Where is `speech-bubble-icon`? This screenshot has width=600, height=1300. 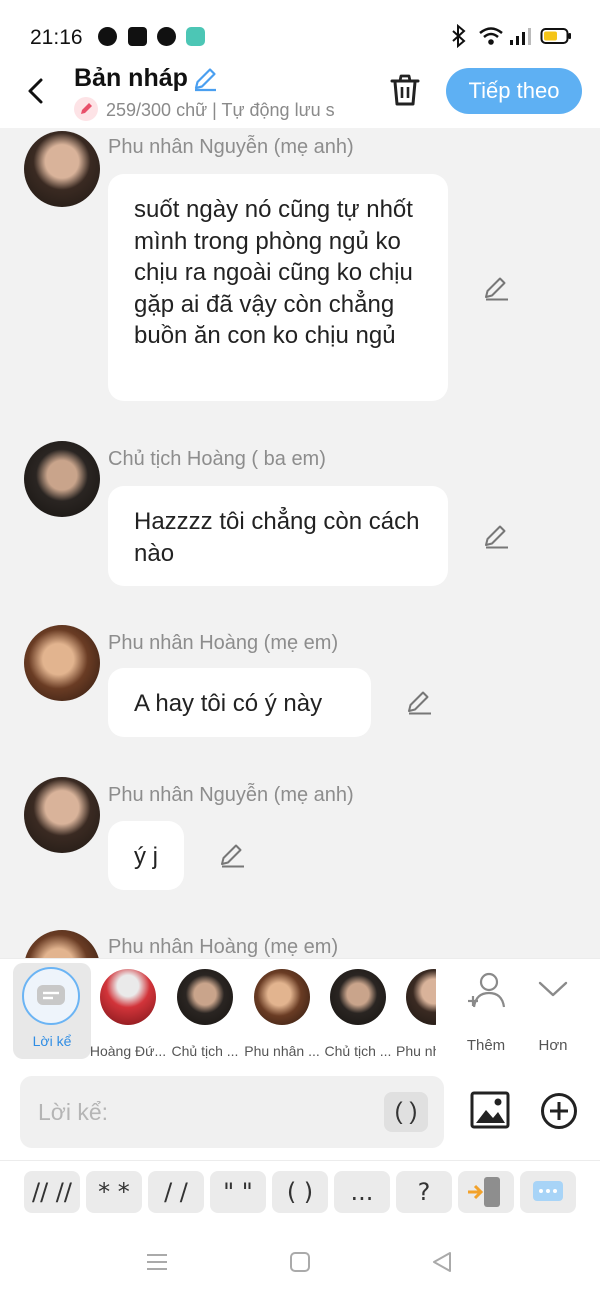 speech-bubble-icon is located at coordinates (548, 1191).